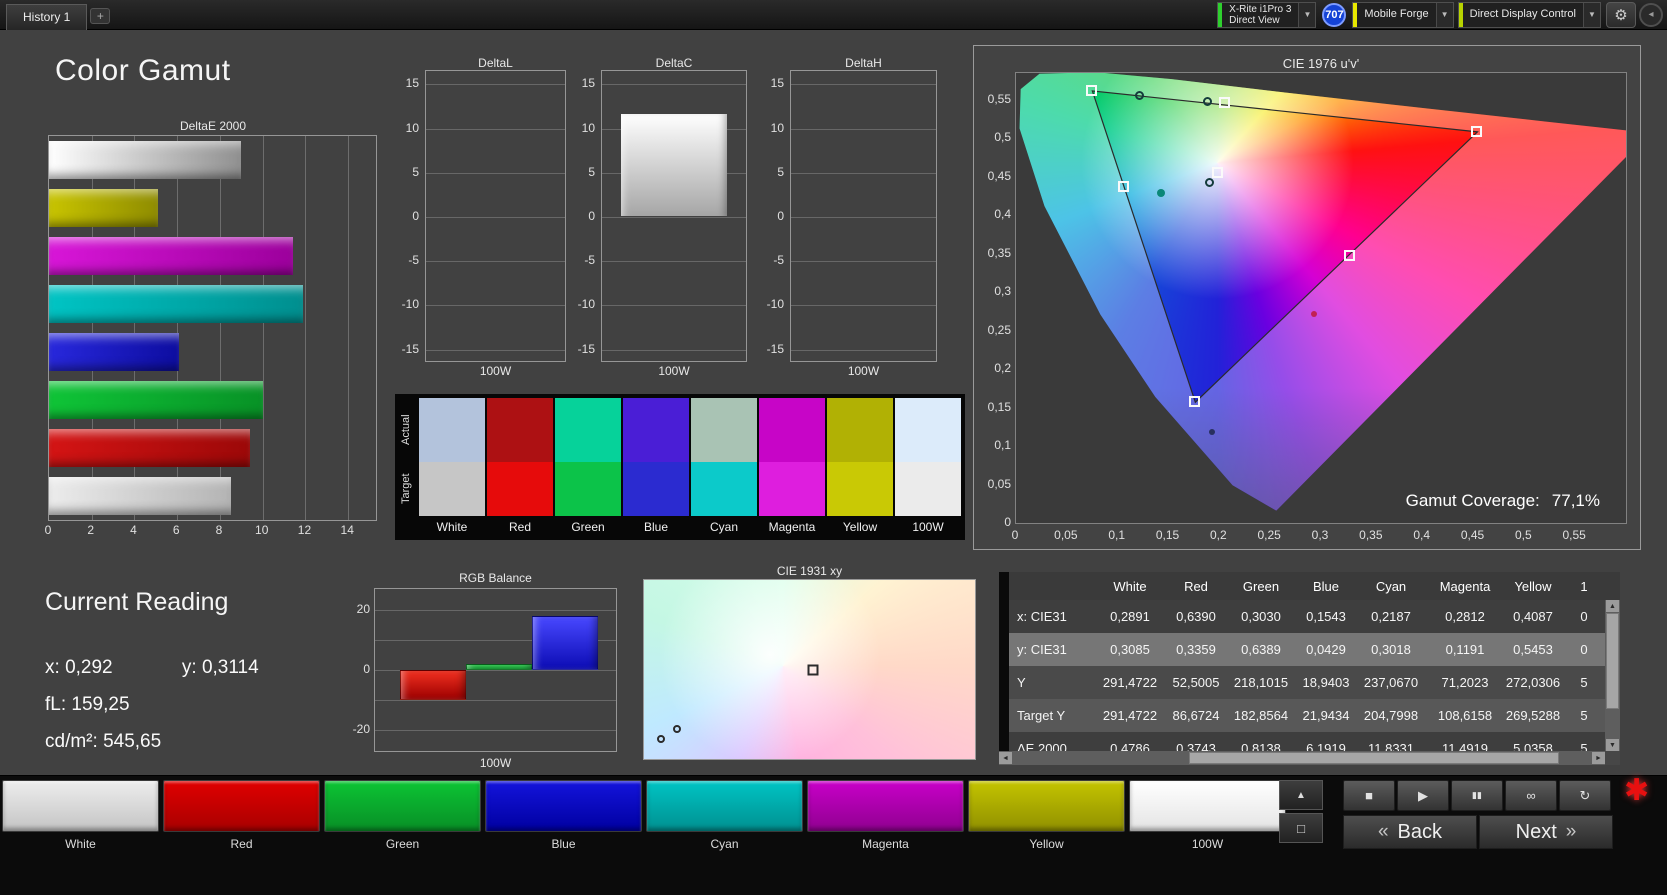  Describe the element at coordinates (1396, 14) in the screenshot. I see `source-name-label: Mobile Forge` at that location.